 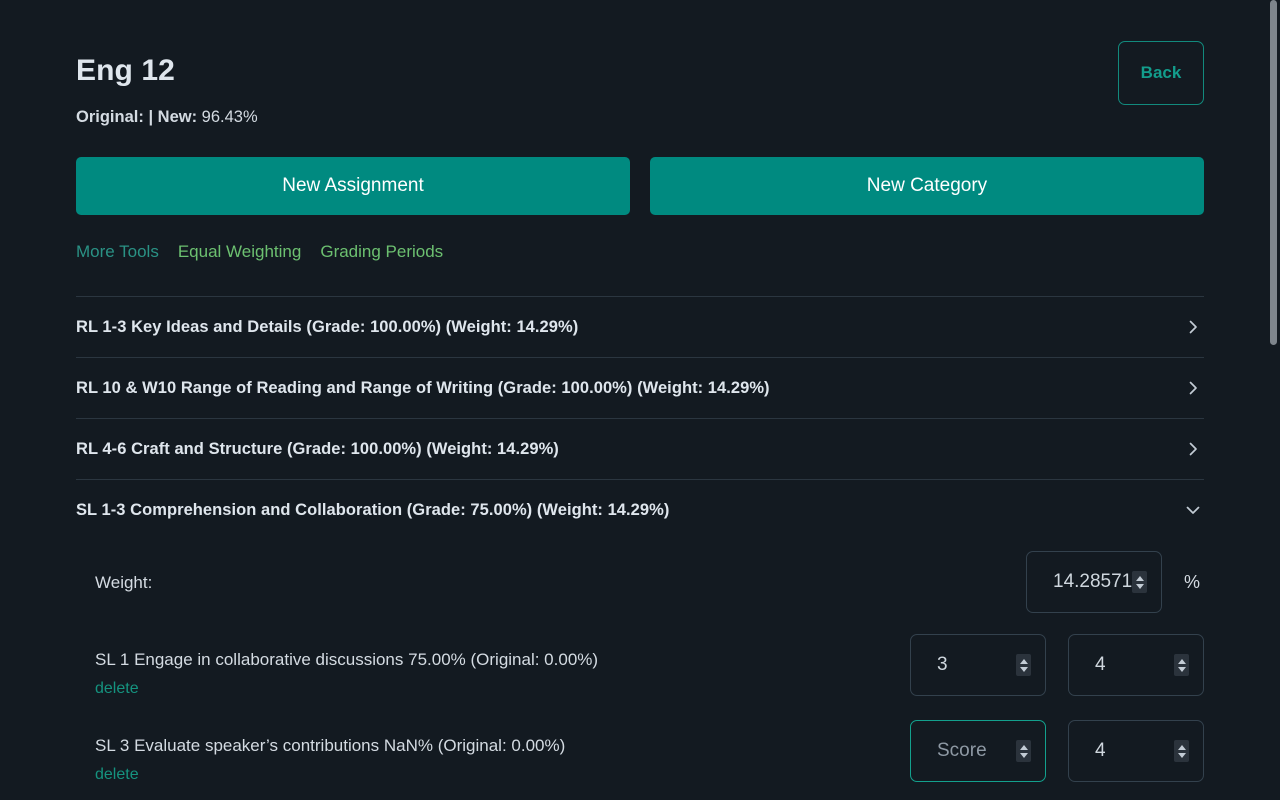 What do you see at coordinates (1193, 510) in the screenshot?
I see `chevron-down-icon` at bounding box center [1193, 510].